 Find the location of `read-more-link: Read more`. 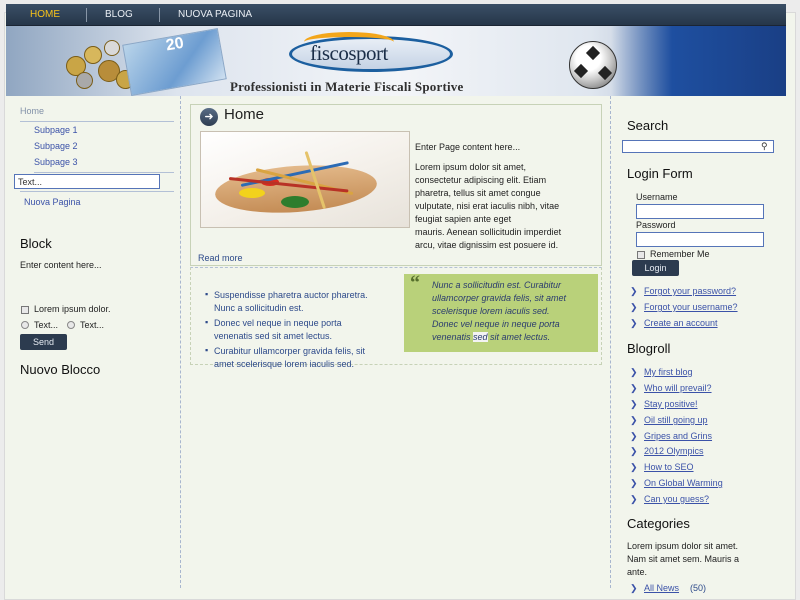

read-more-link: Read more is located at coordinates (220, 258).